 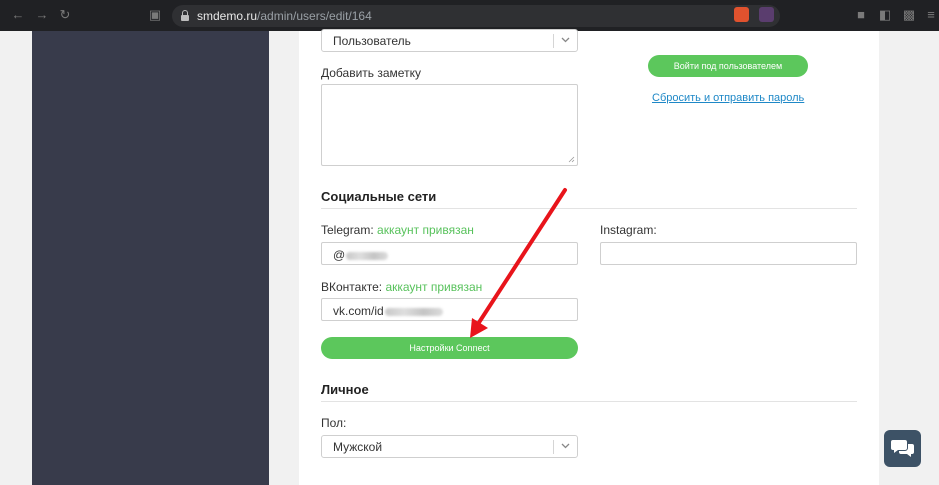 I want to click on role-select: Пользователь, so click(x=449, y=40).